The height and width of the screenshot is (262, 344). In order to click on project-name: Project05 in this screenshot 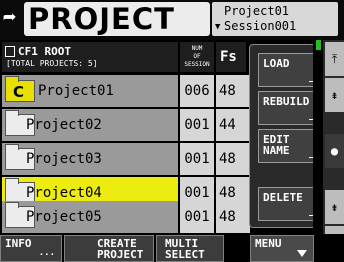, I will do `click(64, 217)`.